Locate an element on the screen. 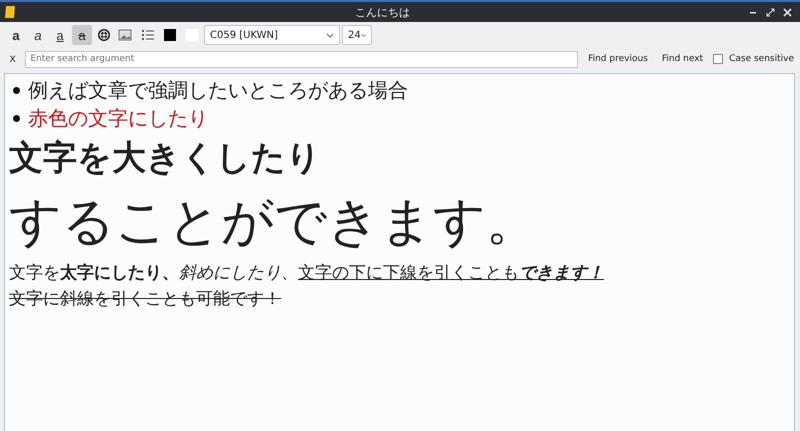  list-item-text: 赤色の文字にしたり is located at coordinates (118, 118).